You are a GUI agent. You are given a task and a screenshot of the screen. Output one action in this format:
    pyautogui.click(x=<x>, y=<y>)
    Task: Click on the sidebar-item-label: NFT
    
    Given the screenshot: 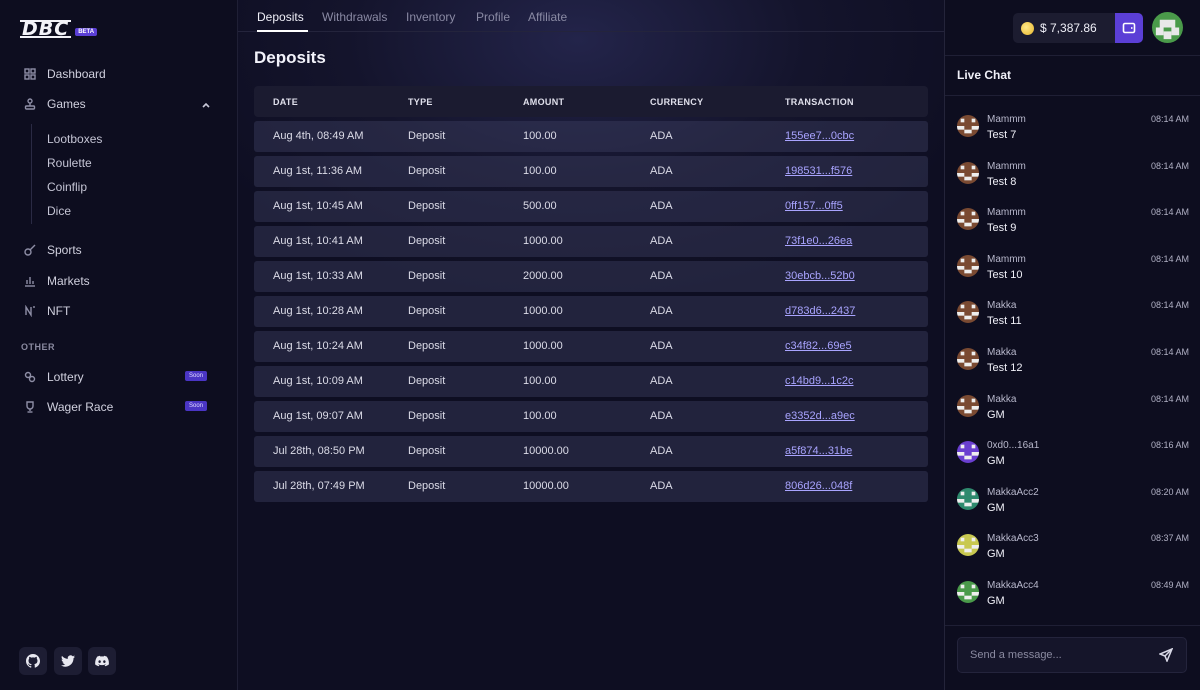 What is the action you would take?
    pyautogui.click(x=59, y=311)
    